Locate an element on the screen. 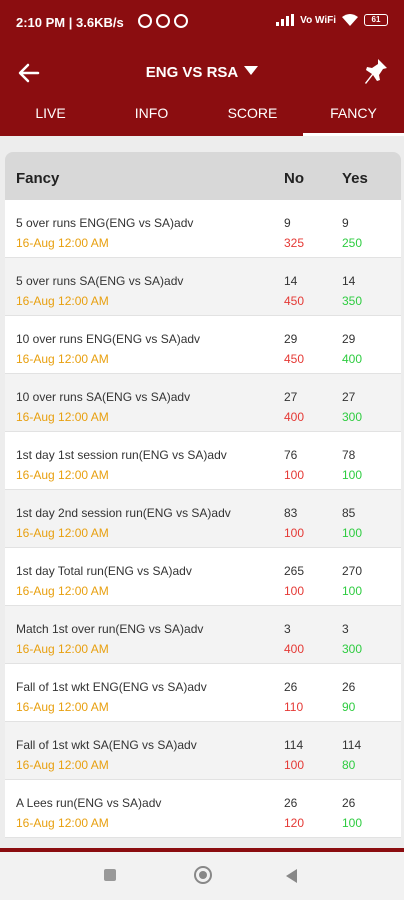 The image size is (404, 900). yes-odds: 14 is located at coordinates (348, 281).